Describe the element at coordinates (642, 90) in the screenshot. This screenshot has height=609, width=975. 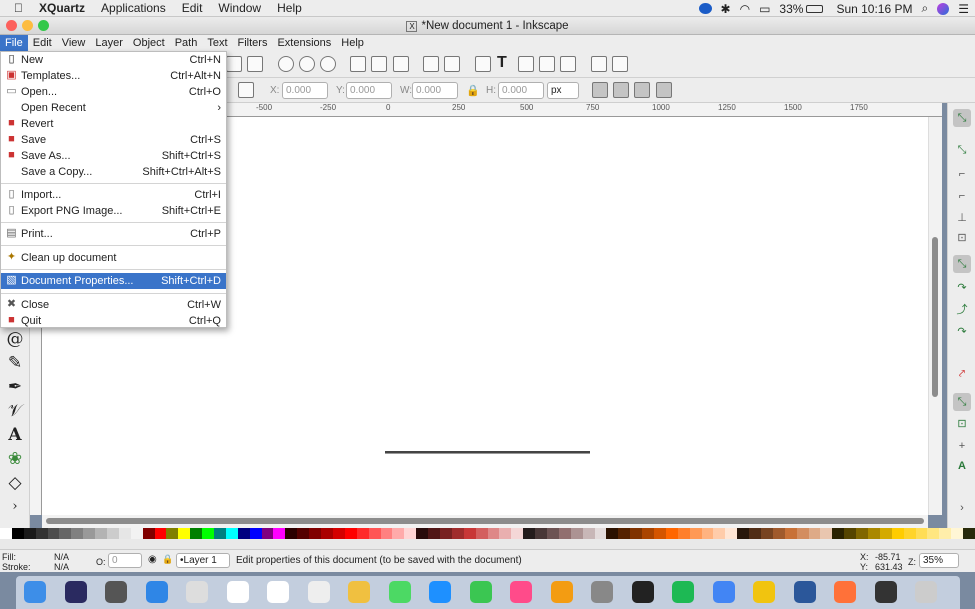
I see `move-gradients-icon` at that location.